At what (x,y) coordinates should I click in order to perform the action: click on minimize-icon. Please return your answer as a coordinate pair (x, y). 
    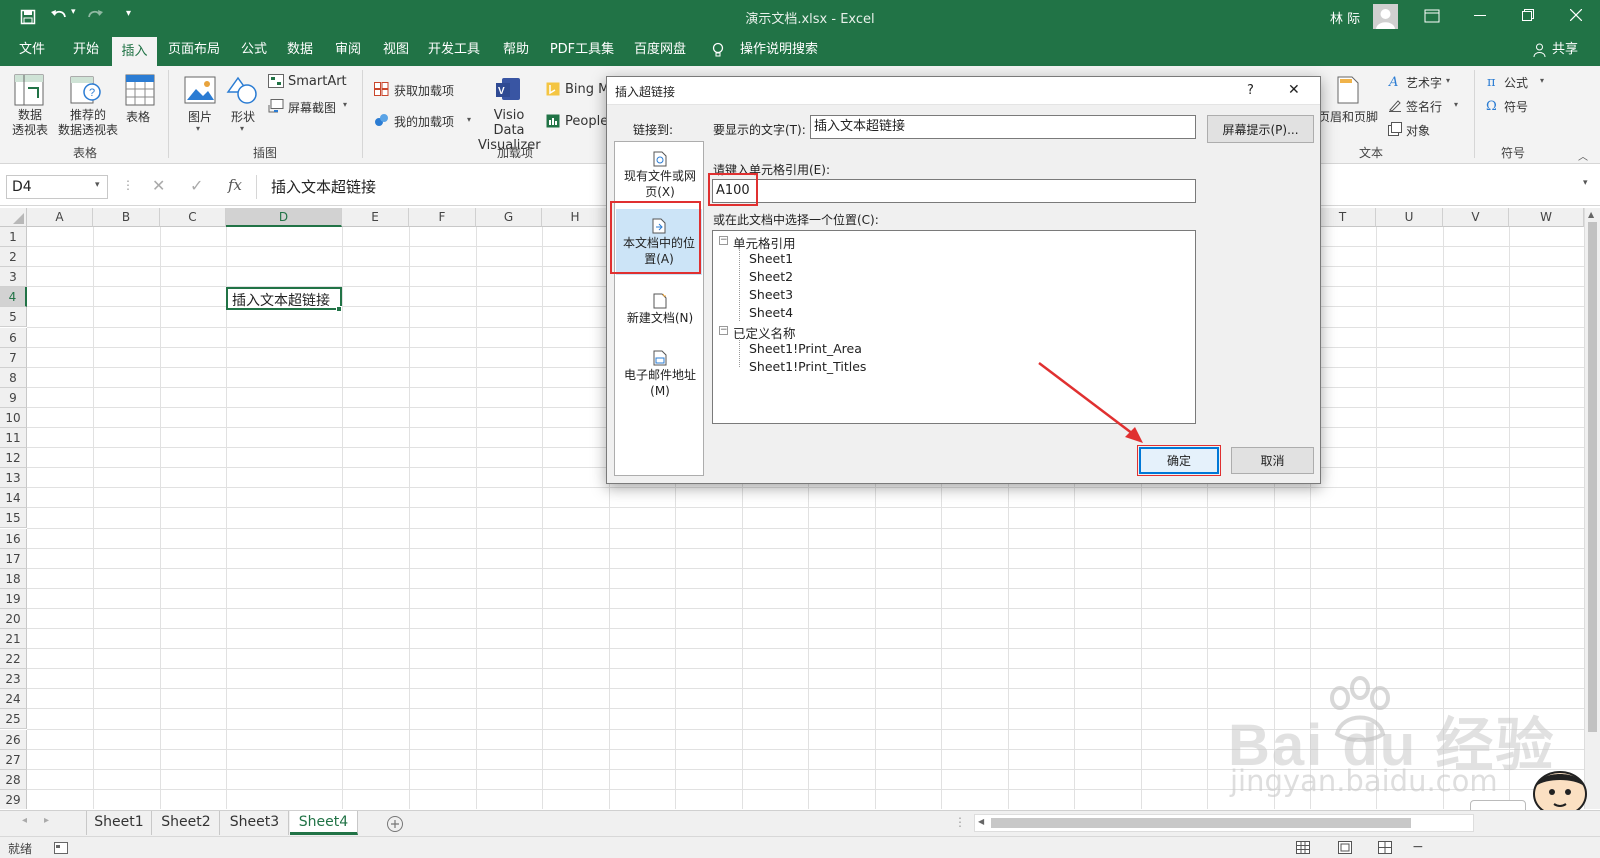
    Looking at the image, I should click on (1480, 16).